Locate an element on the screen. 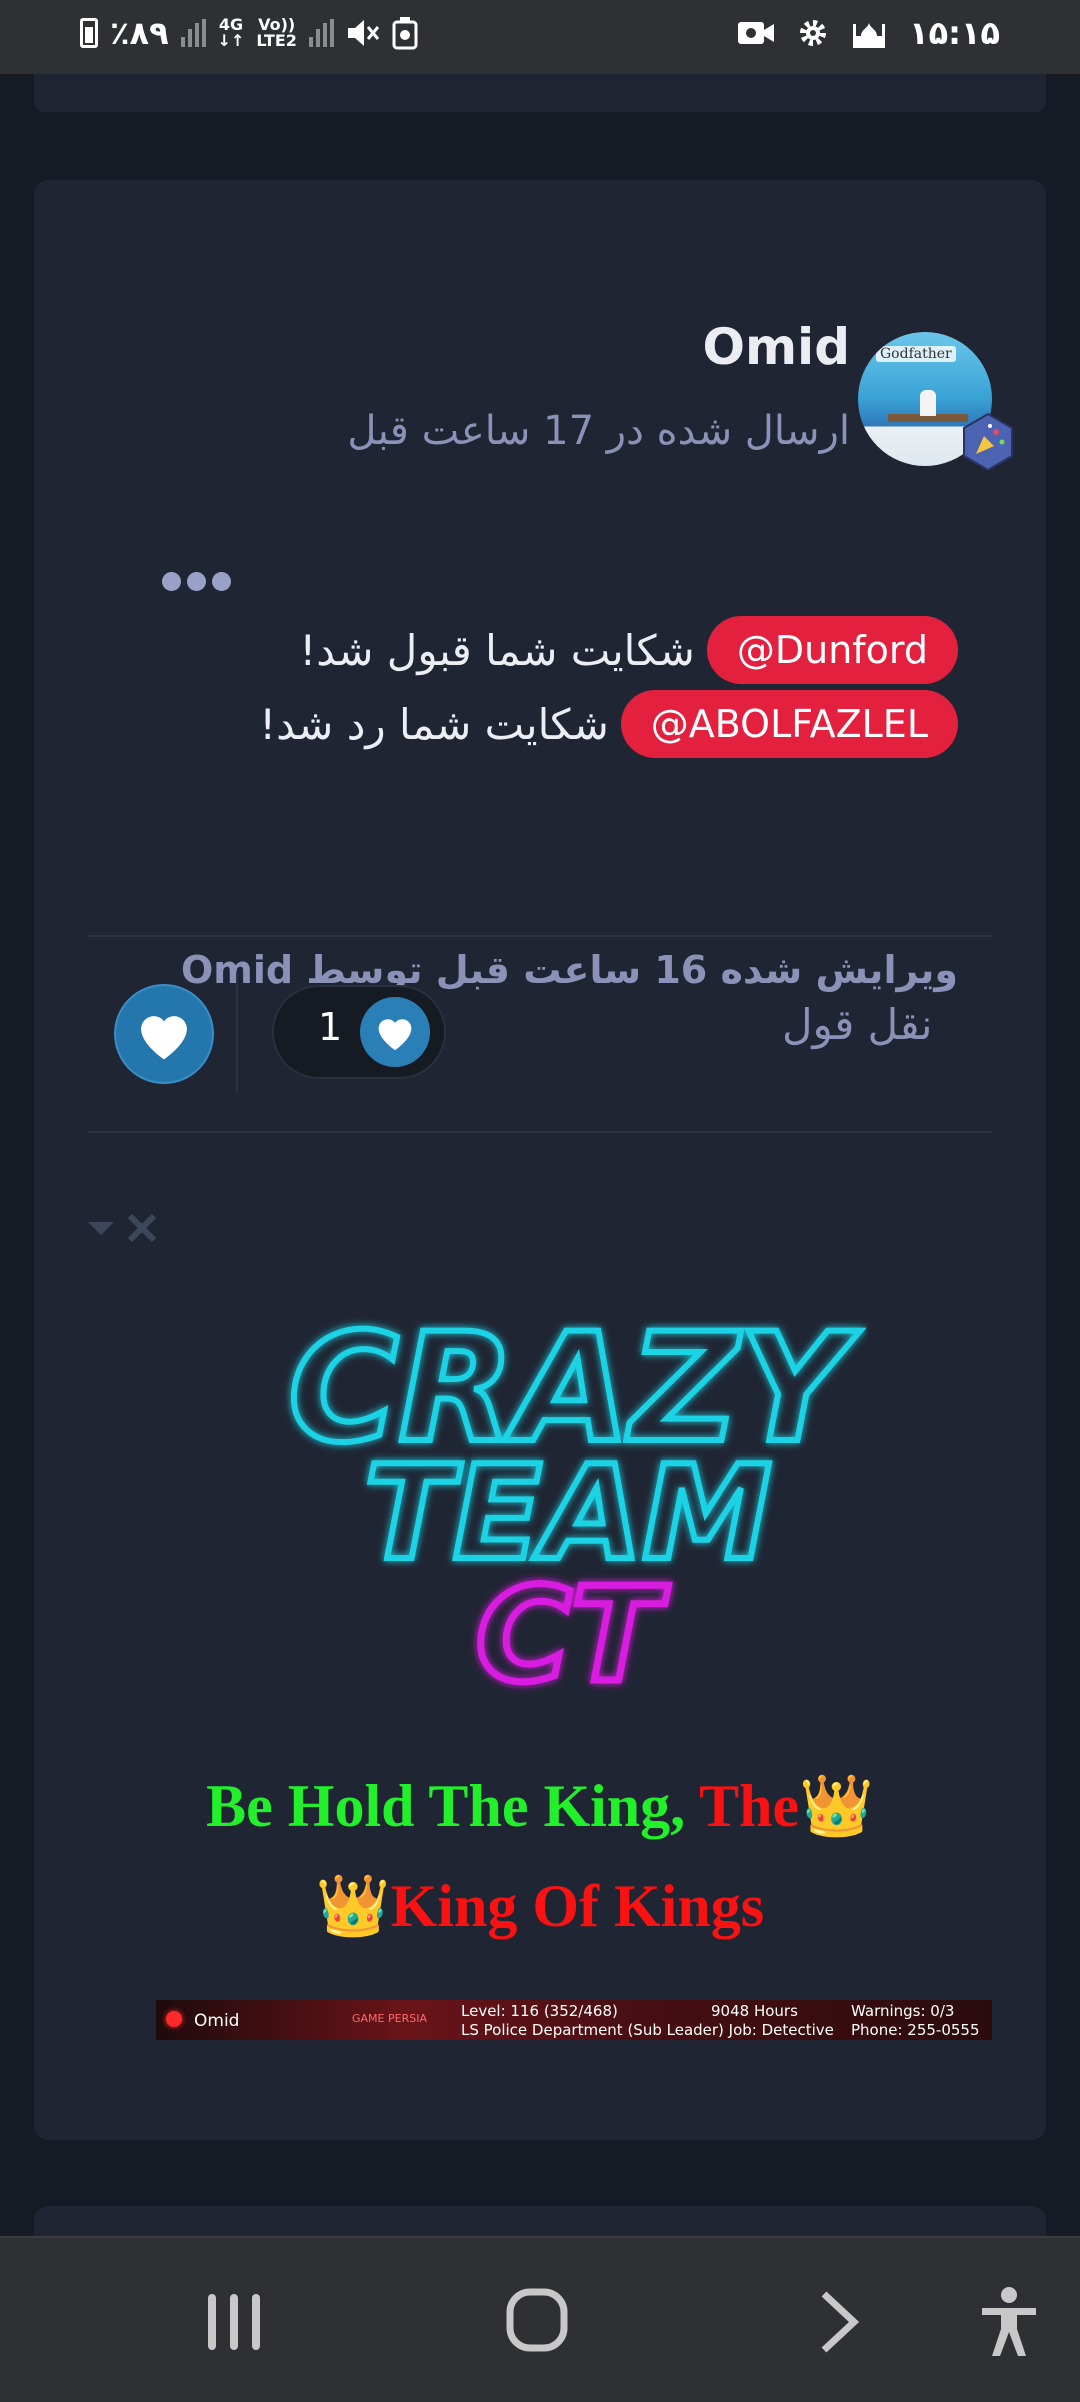 This screenshot has width=1080, height=2402. signature-line-1: Be Hold The King, The👑 is located at coordinates (540, 1805).